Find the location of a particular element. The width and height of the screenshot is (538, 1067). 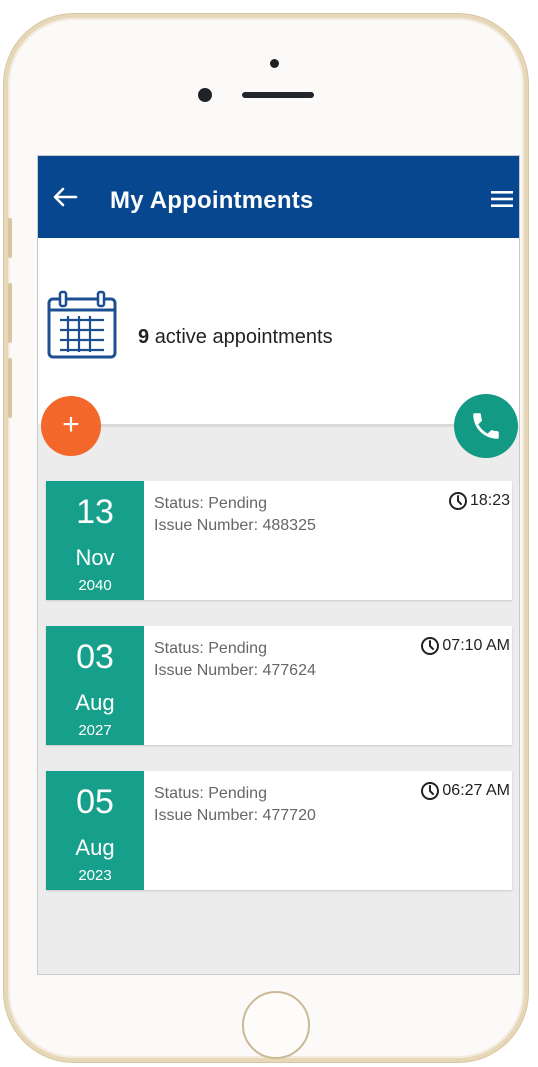

earpiece-speaker is located at coordinates (278, 95).